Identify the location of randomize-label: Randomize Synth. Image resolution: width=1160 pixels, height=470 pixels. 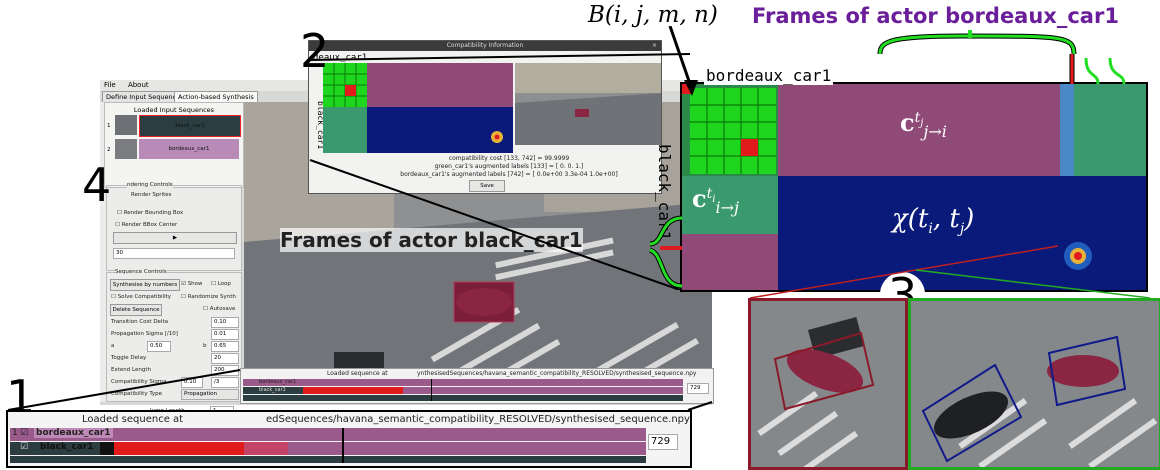
(211, 297).